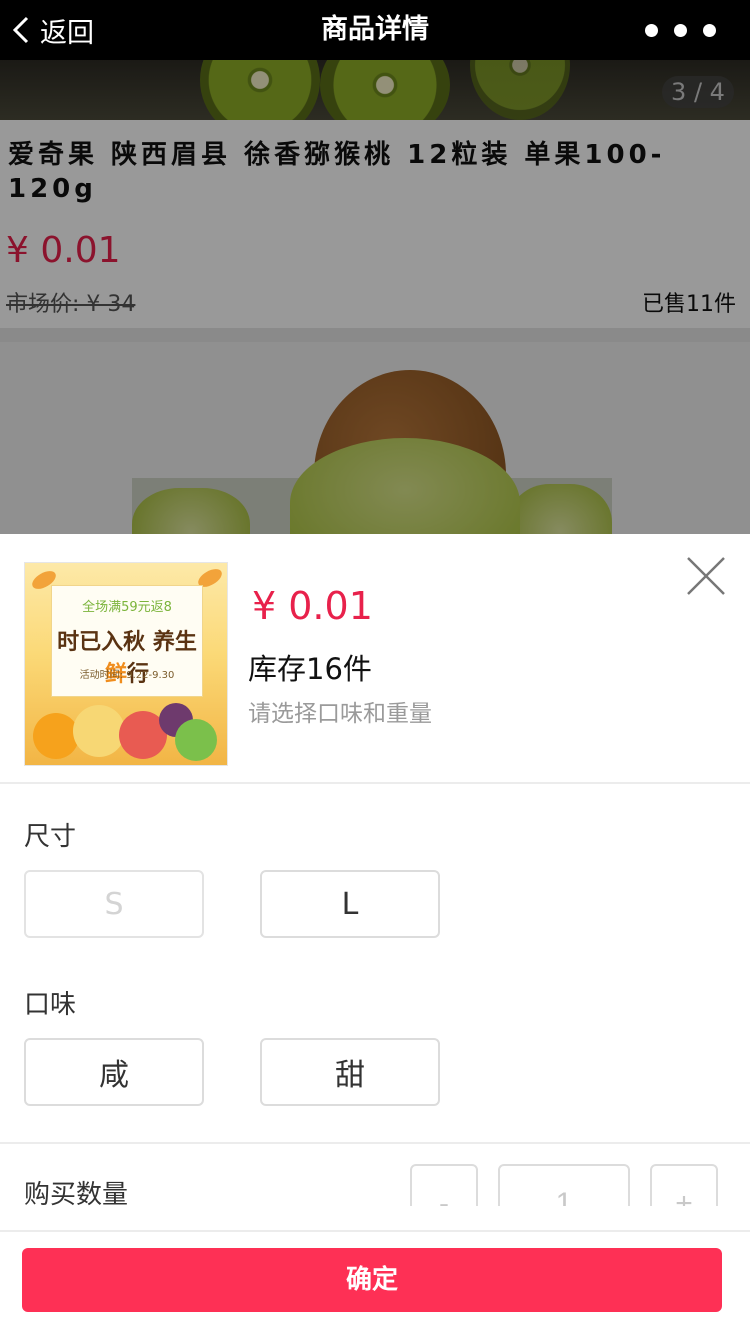 This screenshot has height=1326, width=750. Describe the element at coordinates (127, 641) in the screenshot. I see `promo-banner: 全场满59元返8 时已入秋 养生鲜行 活动时间: 9.22-9.30` at that location.